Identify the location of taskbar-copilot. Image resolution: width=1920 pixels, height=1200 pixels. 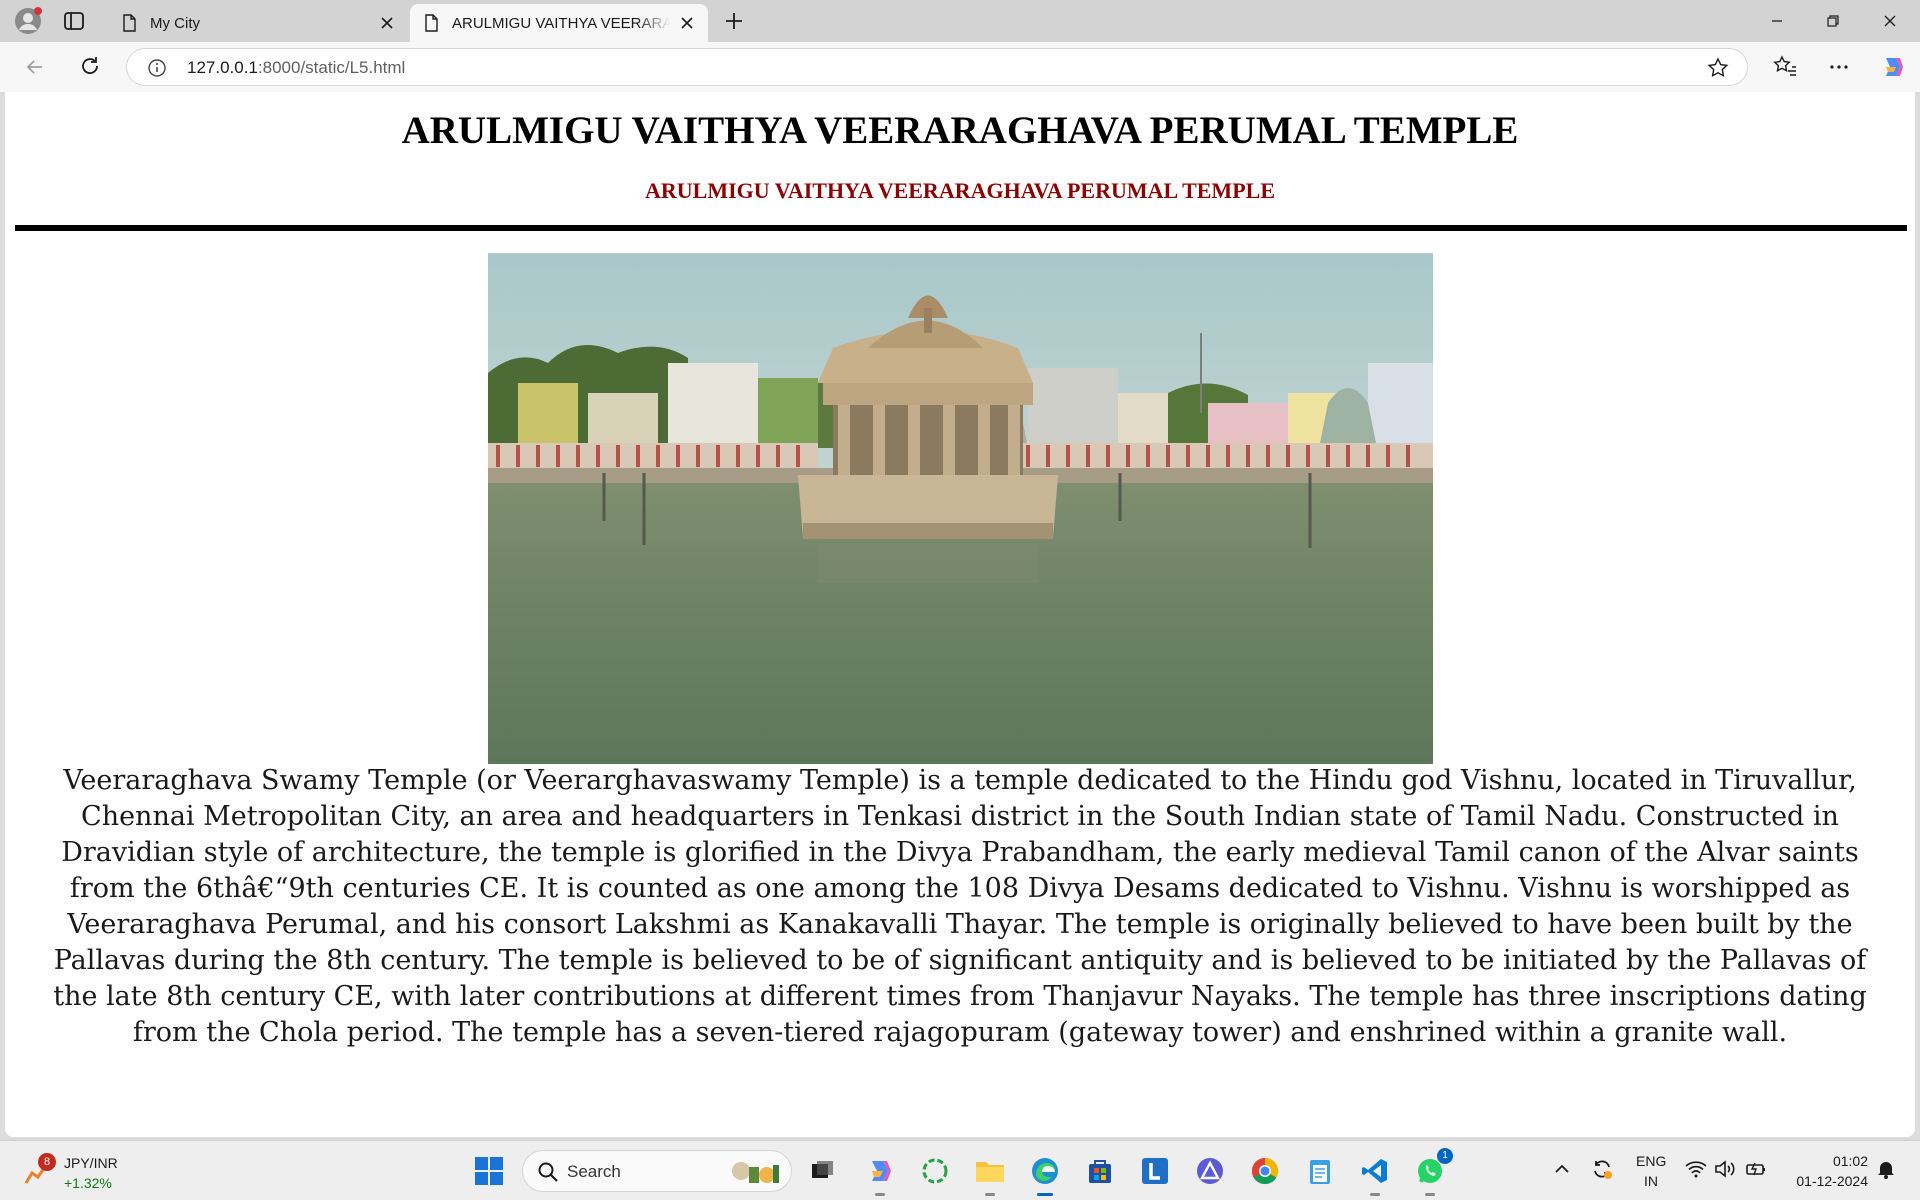
(880, 1174).